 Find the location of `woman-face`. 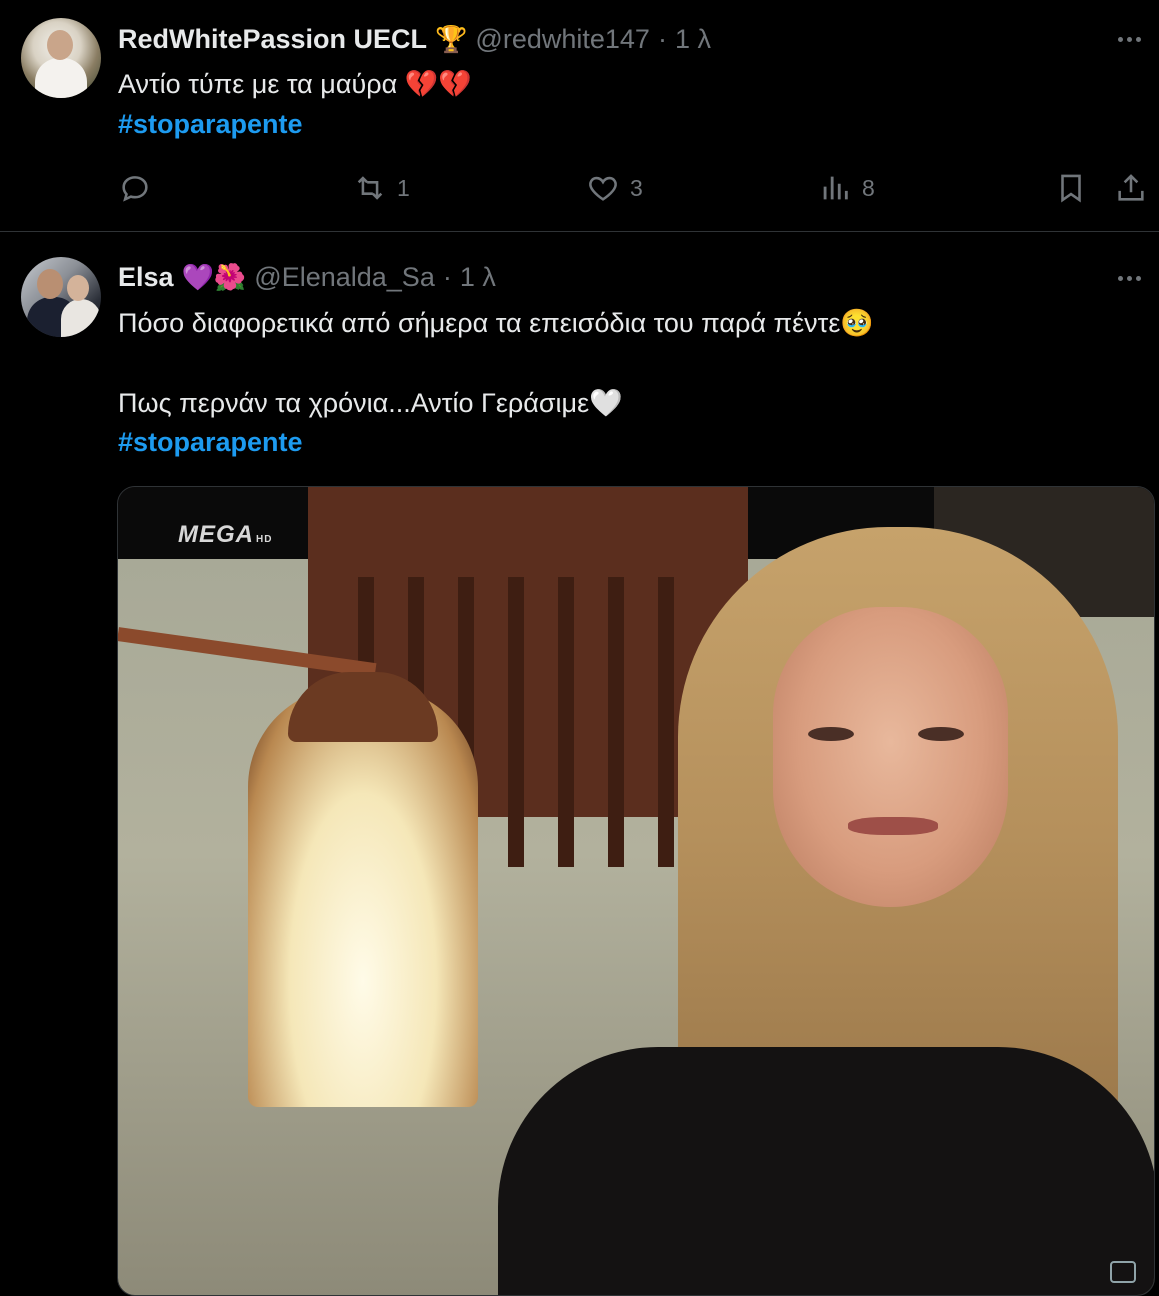

woman-face is located at coordinates (890, 757).